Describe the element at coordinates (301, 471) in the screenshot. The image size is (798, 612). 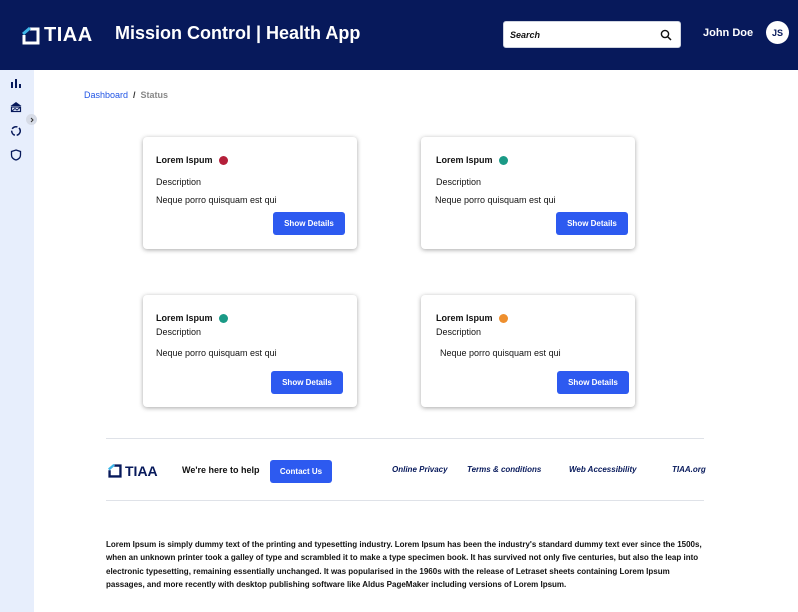
I see `contact-us-button: Contact Us` at that location.